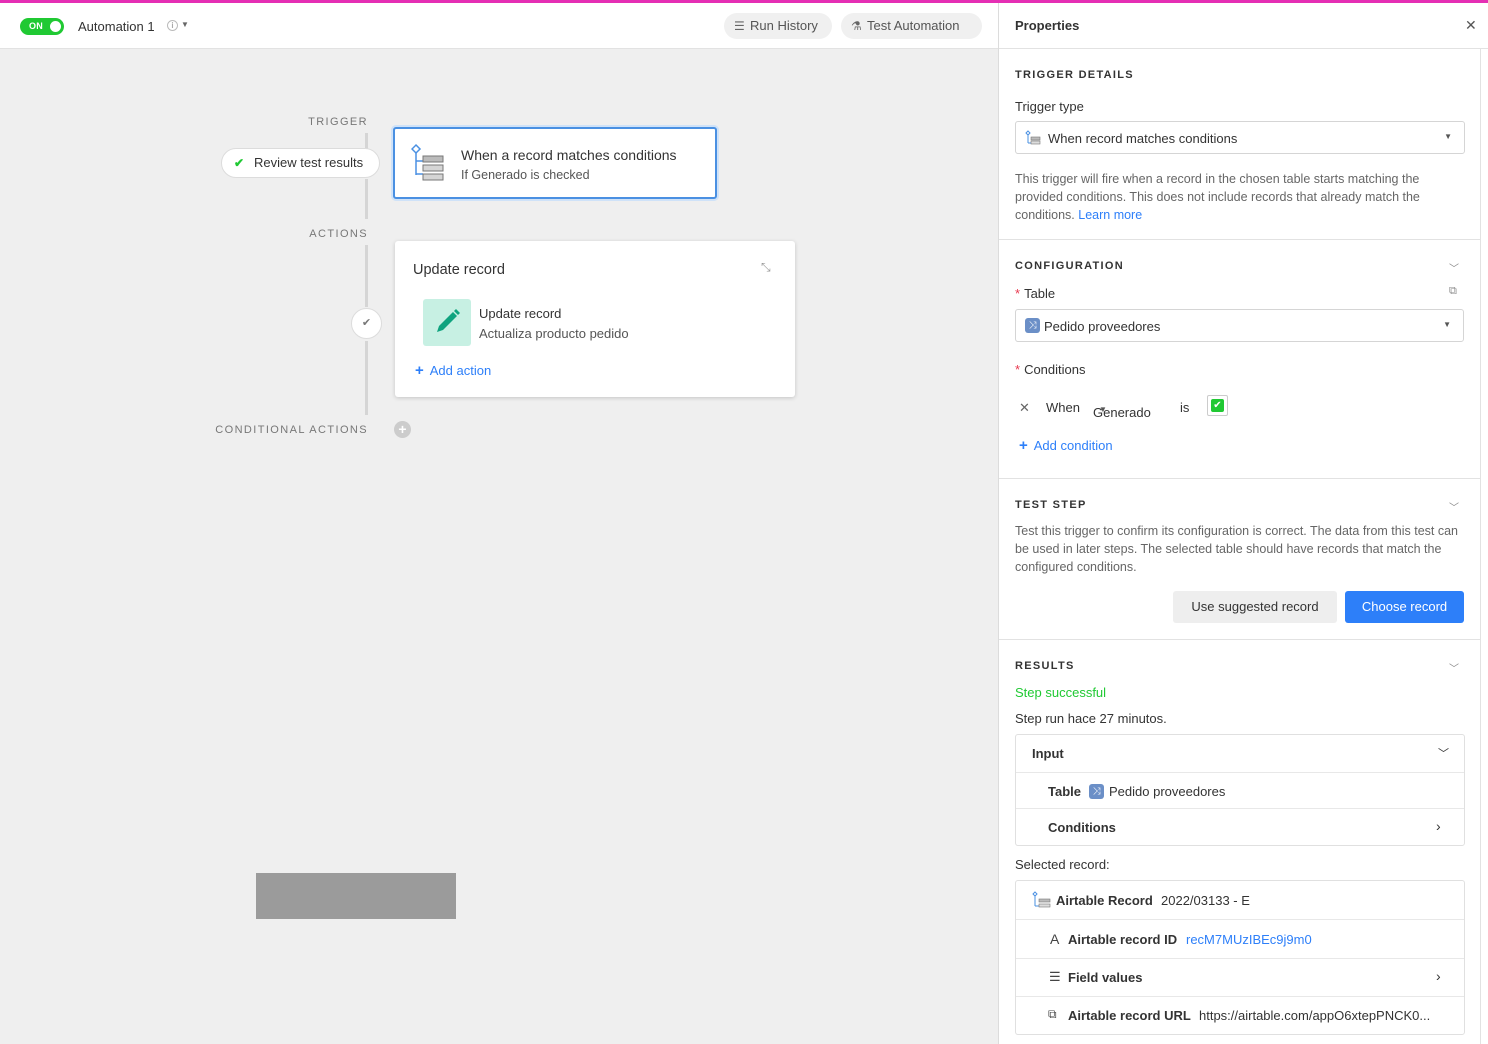  What do you see at coordinates (1404, 607) in the screenshot?
I see `choose-record-button: Choose record` at bounding box center [1404, 607].